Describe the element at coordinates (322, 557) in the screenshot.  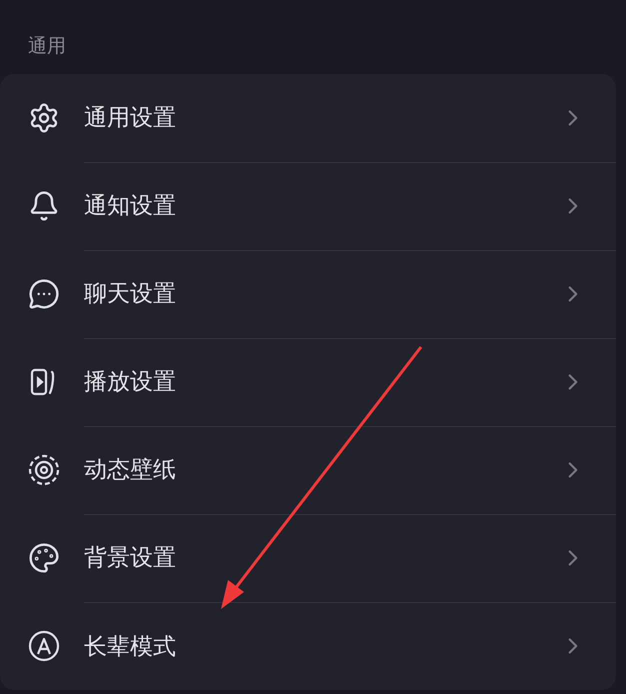
I see `settings-item: 背景设置` at that location.